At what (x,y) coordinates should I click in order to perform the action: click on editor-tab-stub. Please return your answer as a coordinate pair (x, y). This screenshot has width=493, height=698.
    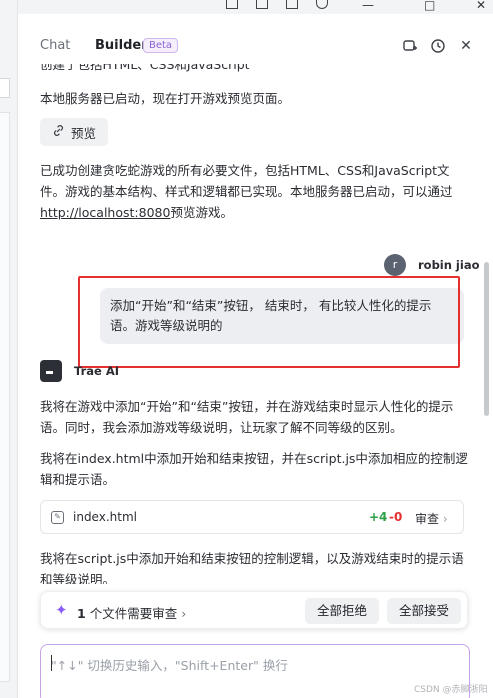
    Looking at the image, I should click on (5, 88).